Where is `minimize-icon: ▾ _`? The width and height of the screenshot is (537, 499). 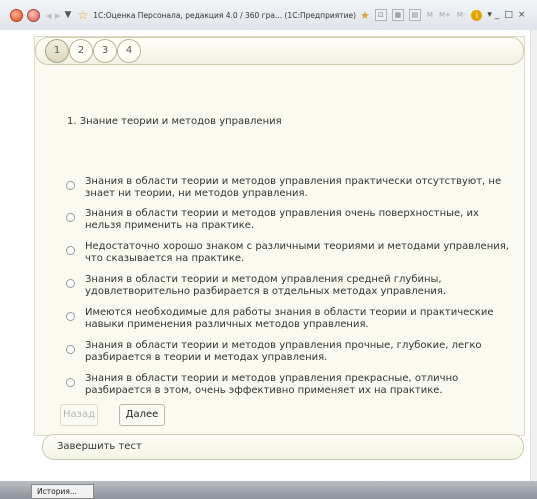
minimize-icon: ▾ _ is located at coordinates (493, 15).